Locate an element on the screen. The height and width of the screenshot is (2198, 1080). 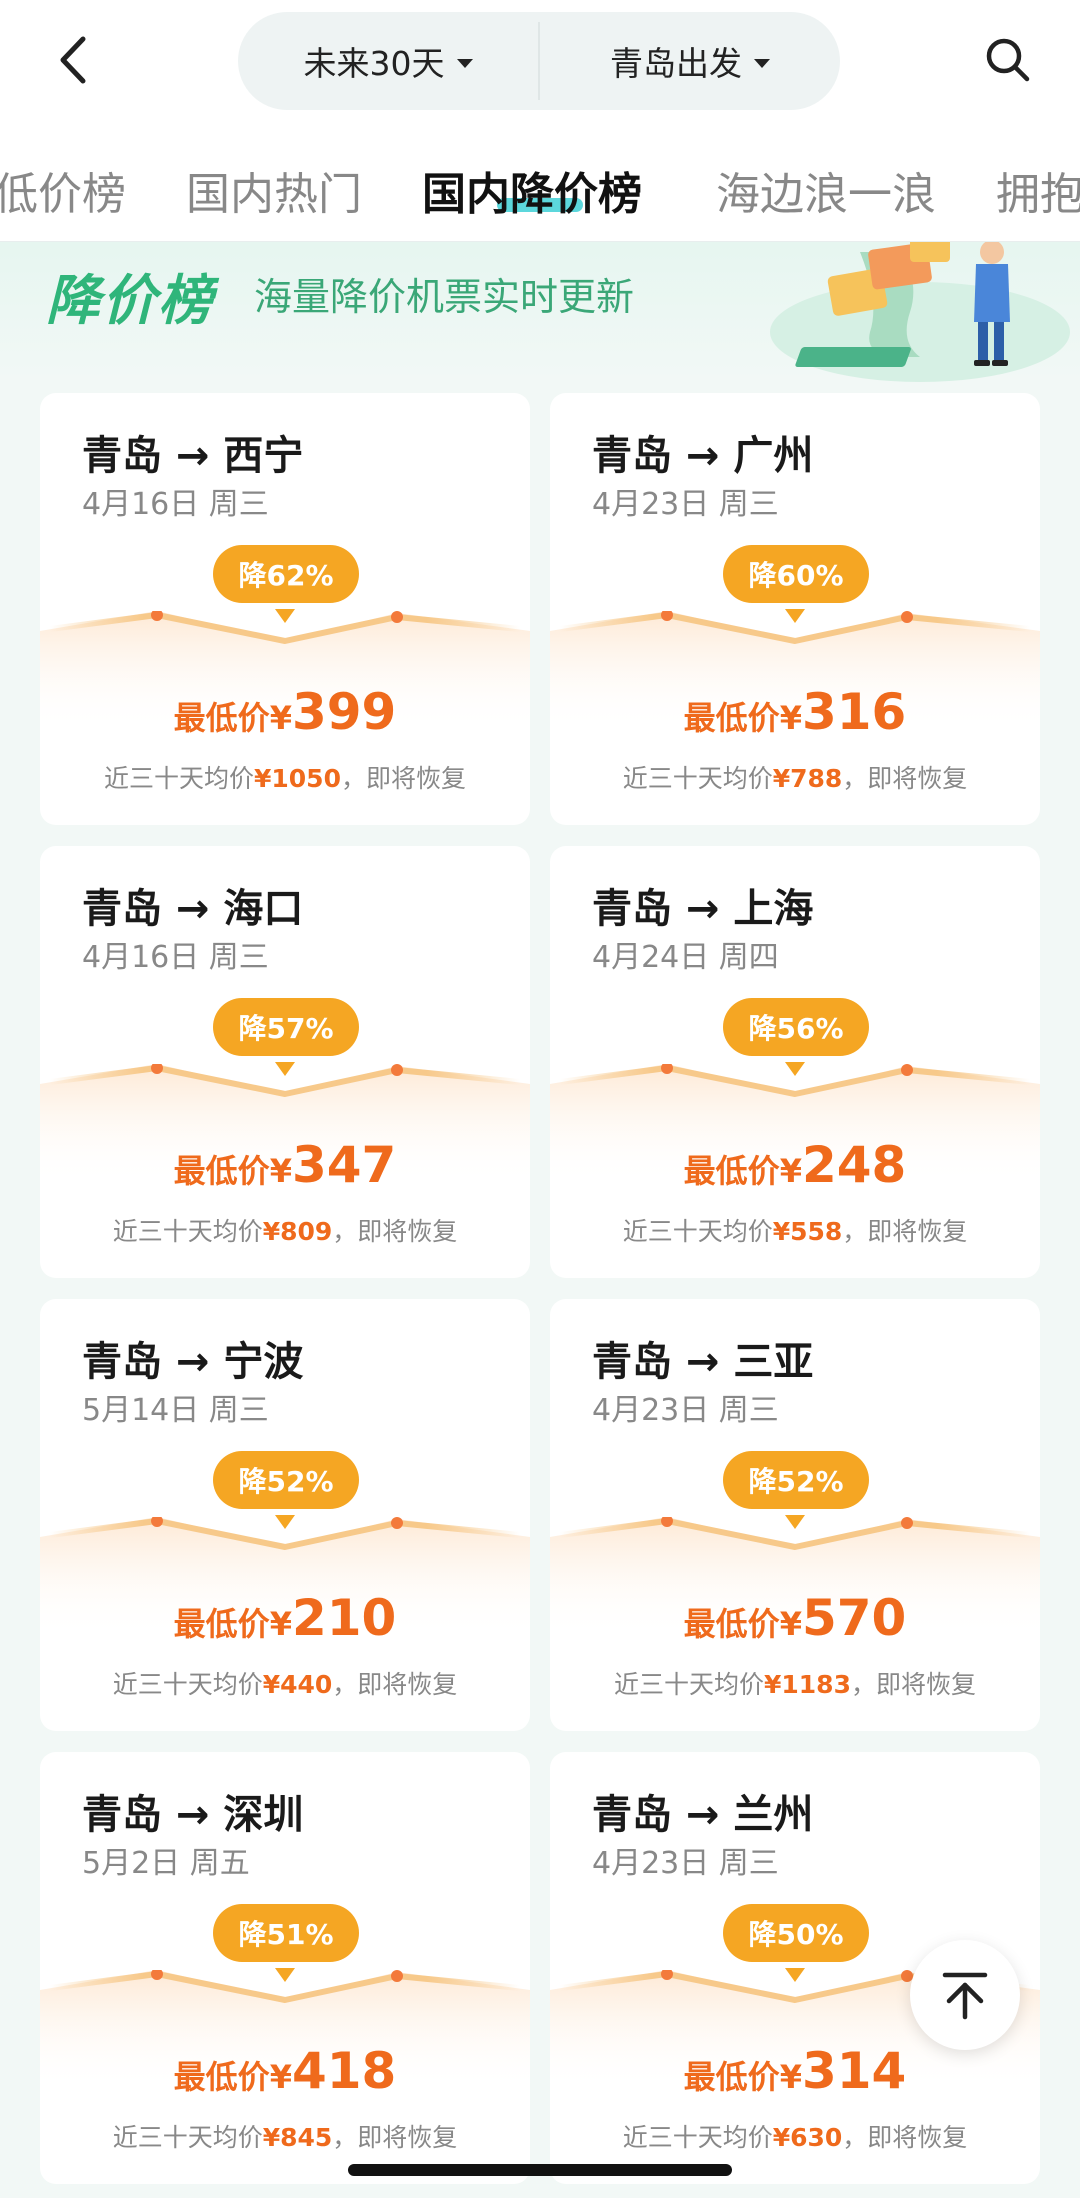
price-value: 314 is located at coordinates (854, 2071).